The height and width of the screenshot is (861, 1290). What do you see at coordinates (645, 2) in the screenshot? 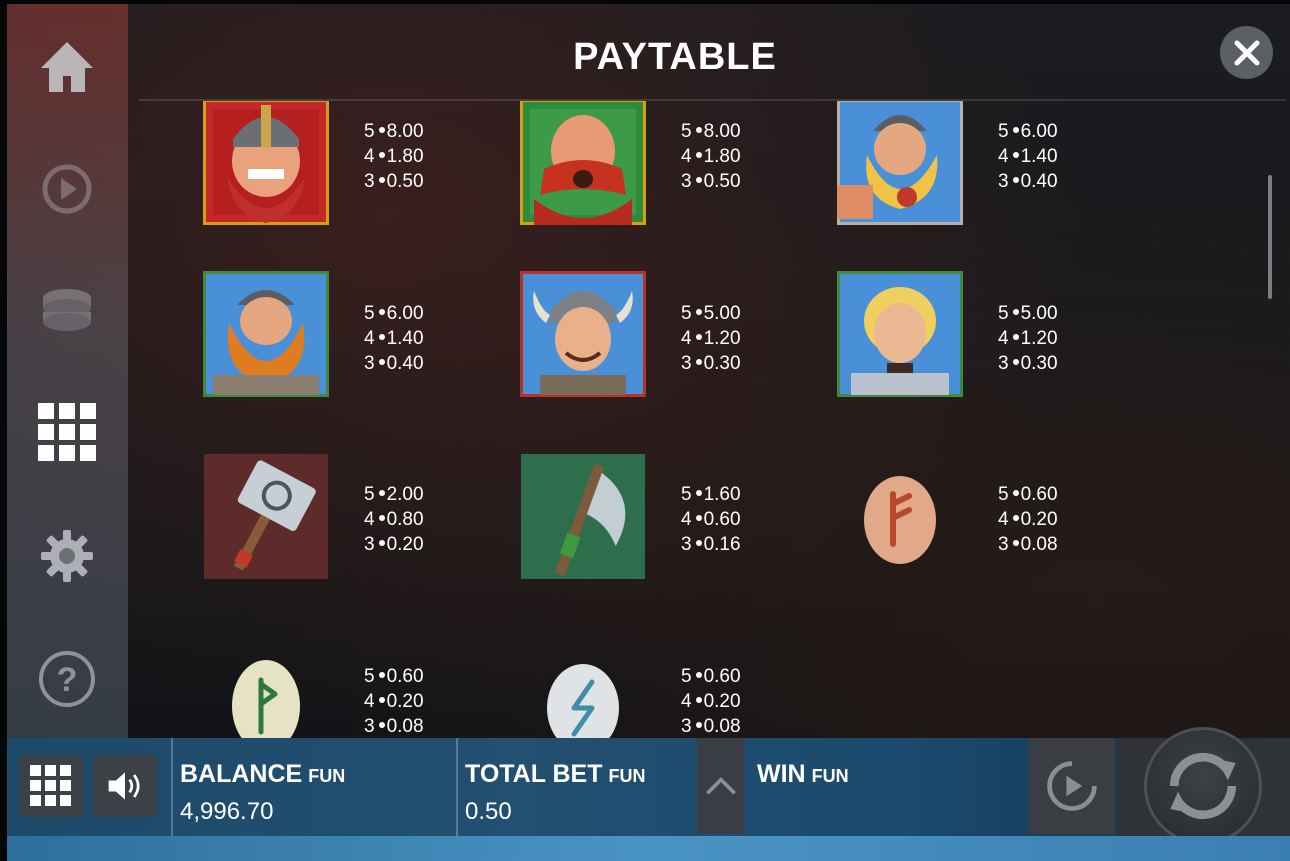
I see `frame-top` at bounding box center [645, 2].